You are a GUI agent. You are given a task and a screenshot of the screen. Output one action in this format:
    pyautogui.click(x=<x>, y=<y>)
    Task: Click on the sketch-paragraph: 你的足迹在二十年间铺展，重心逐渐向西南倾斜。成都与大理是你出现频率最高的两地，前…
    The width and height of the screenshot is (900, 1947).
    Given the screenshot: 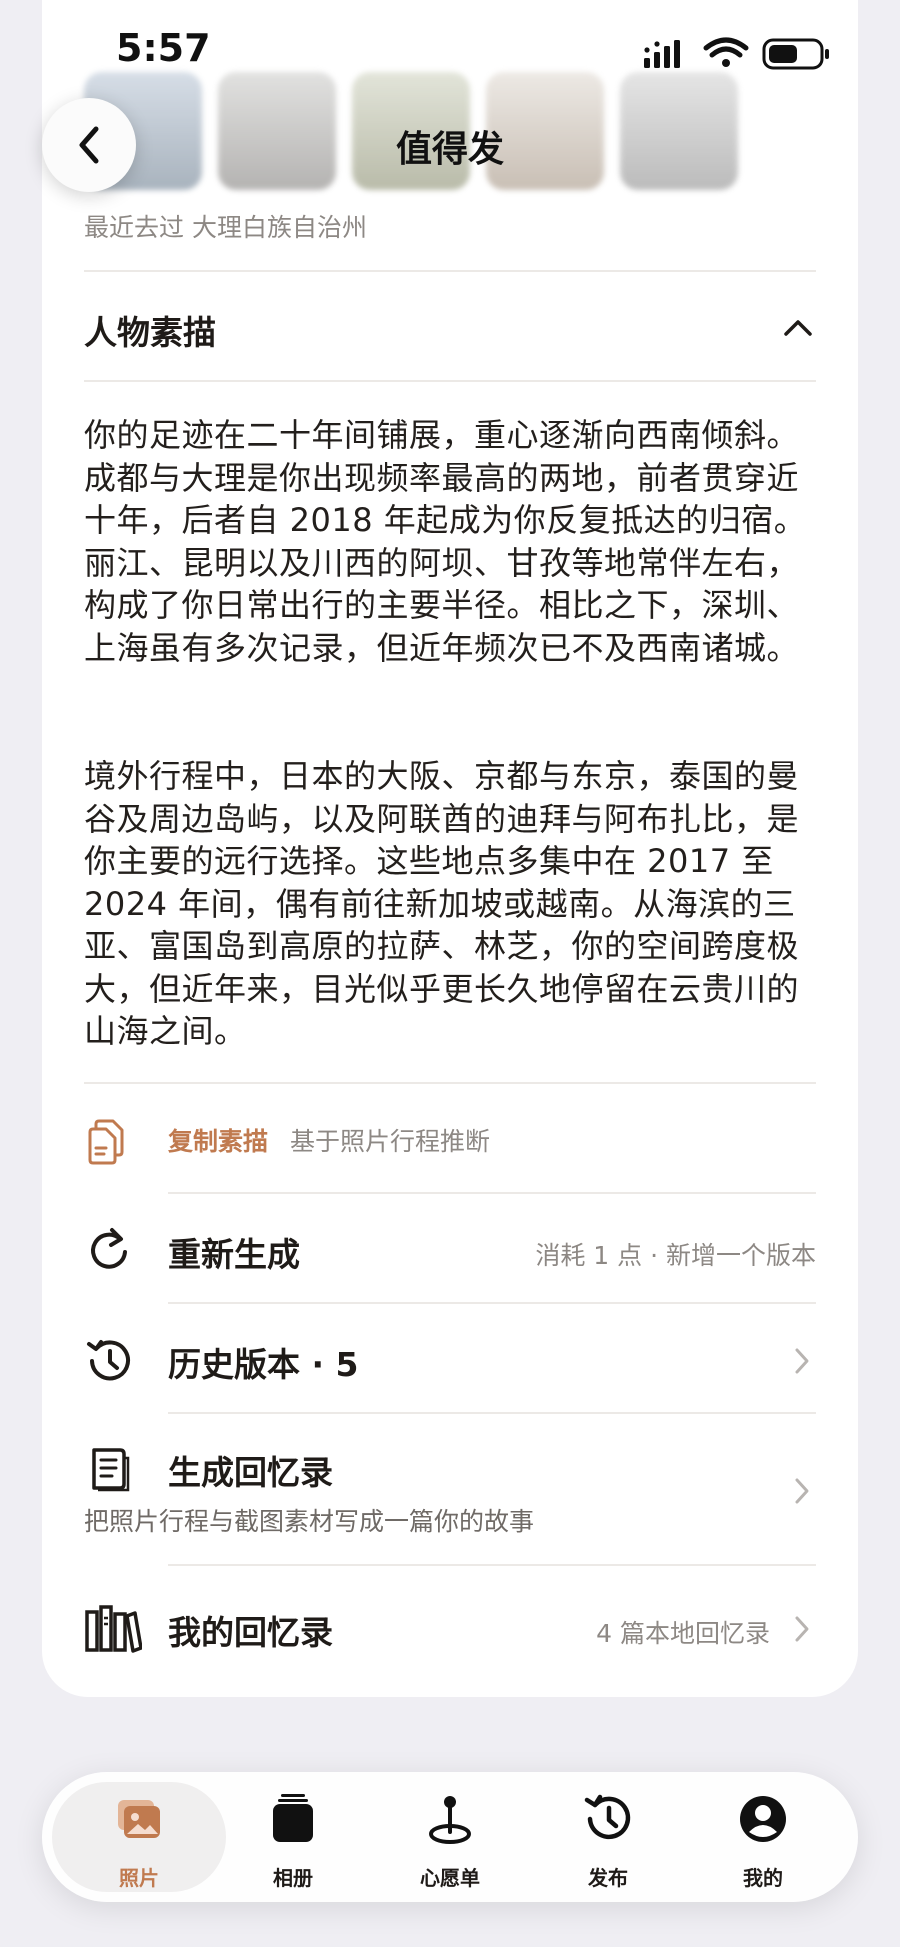 What is the action you would take?
    pyautogui.click(x=445, y=541)
    